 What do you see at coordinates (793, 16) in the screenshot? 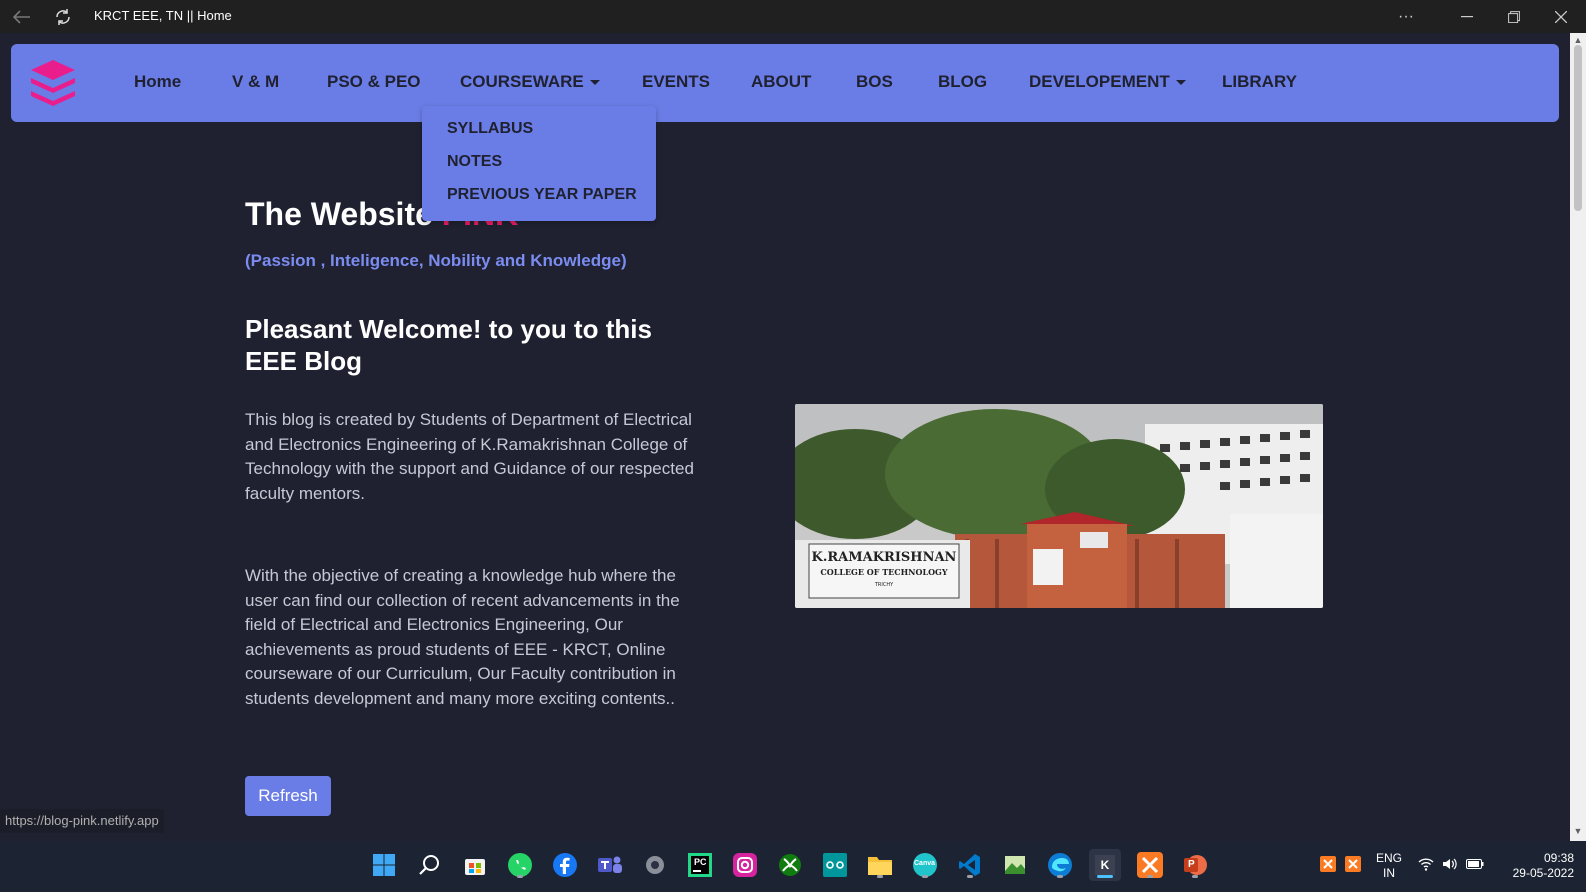
I see `window-titlebar: KRCT EEE, TN || Home ···` at bounding box center [793, 16].